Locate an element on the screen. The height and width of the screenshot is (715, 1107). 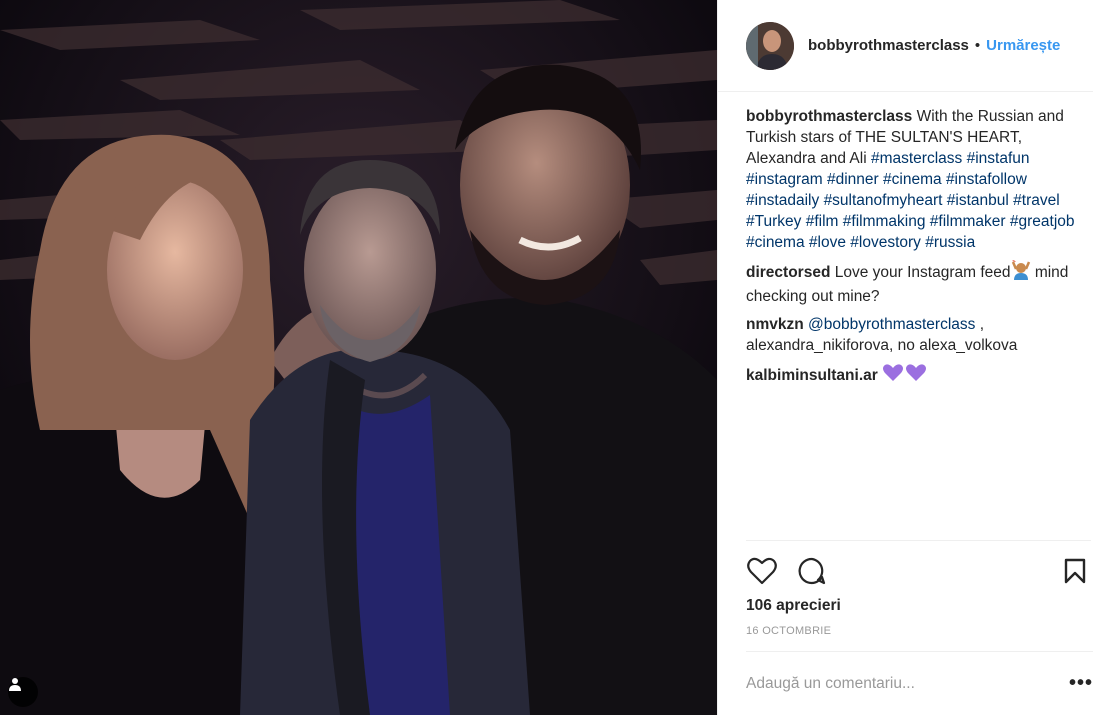
comment-item: kalbiminsultani.ar is located at coordinates (918, 376).